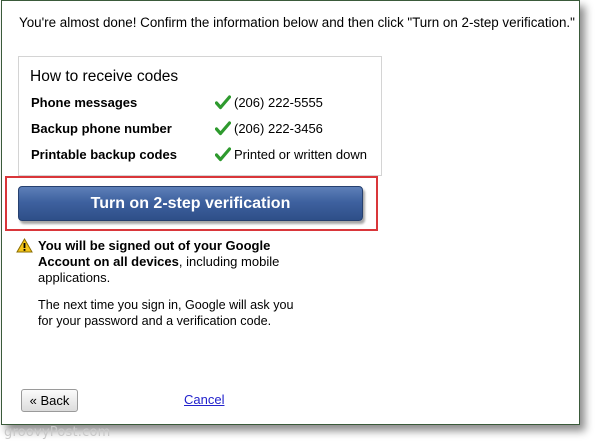 The image size is (600, 445). What do you see at coordinates (300, 154) in the screenshot?
I see `codes-row-value: Printed or written down` at bounding box center [300, 154].